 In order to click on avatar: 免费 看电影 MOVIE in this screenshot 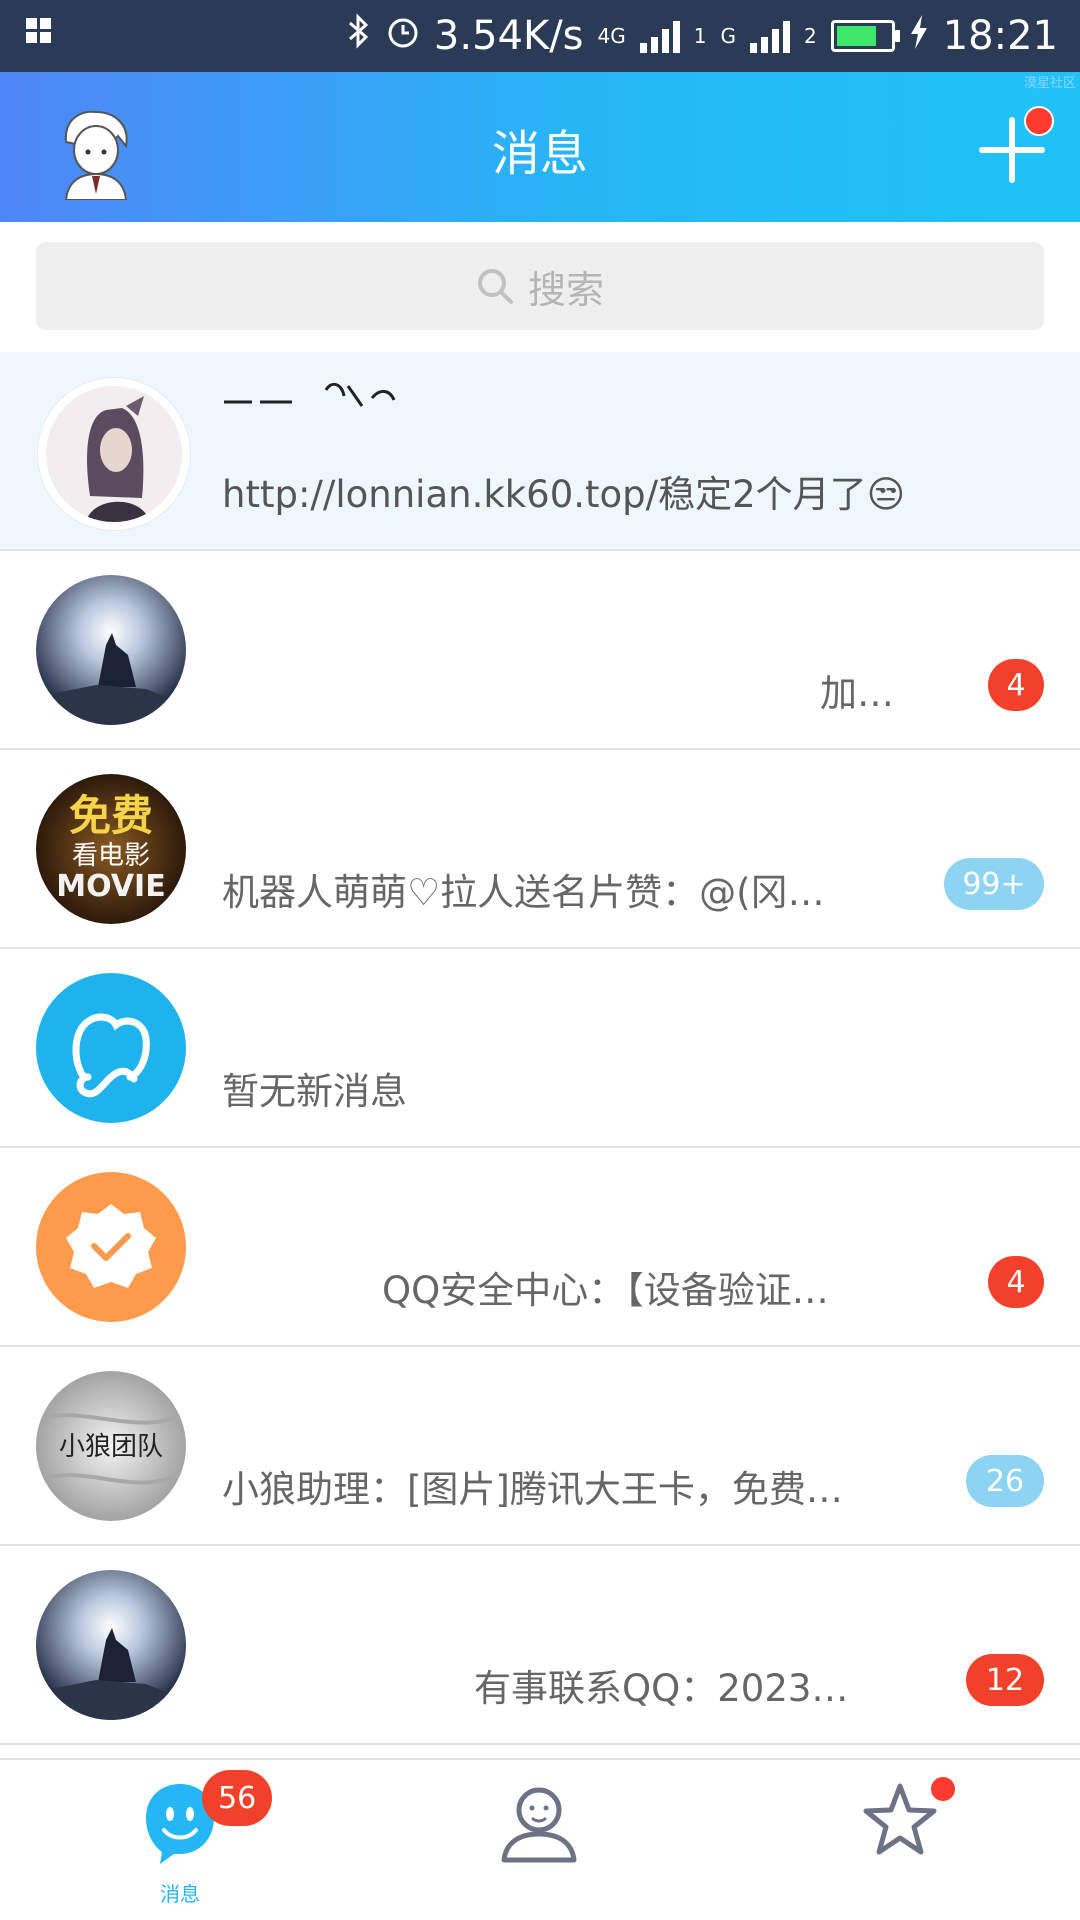, I will do `click(111, 849)`.